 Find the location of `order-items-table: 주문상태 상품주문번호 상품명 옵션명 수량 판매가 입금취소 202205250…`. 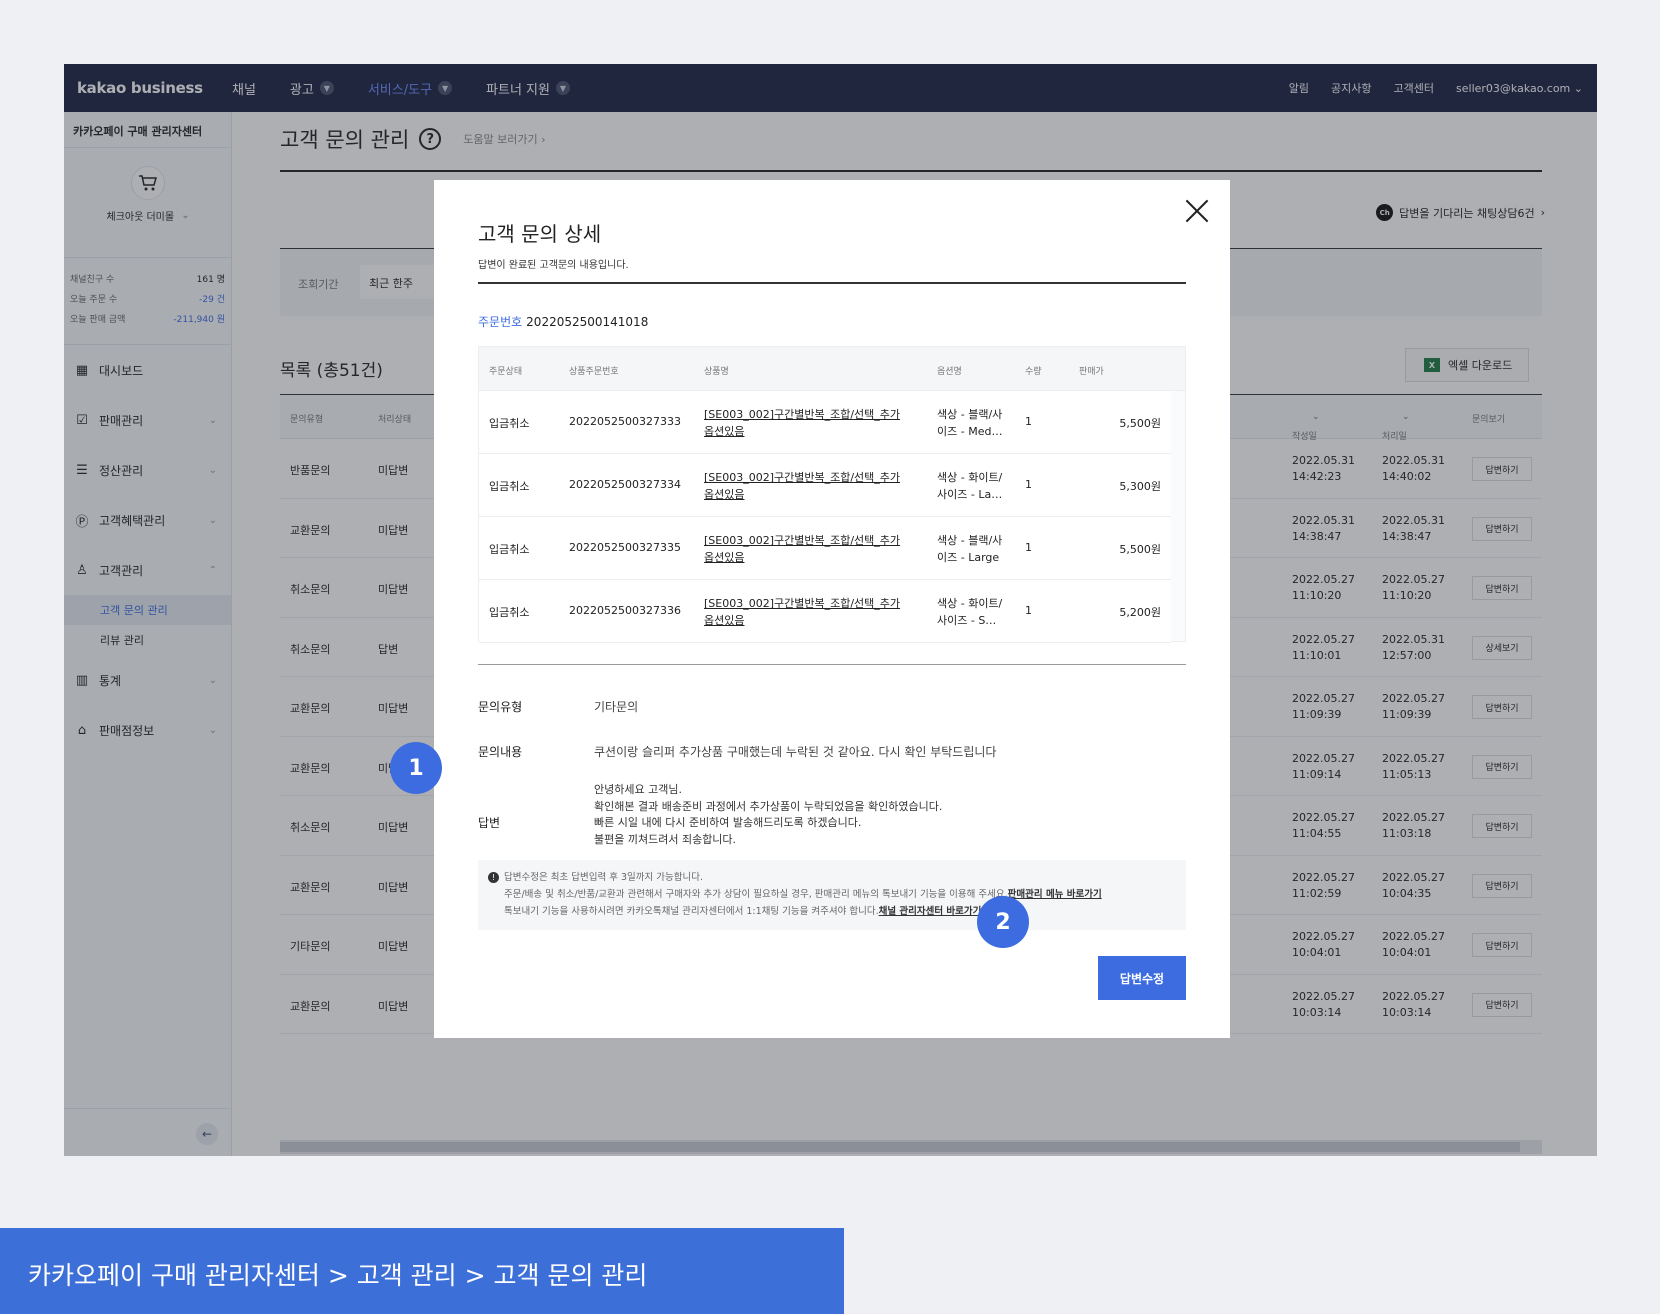

order-items-table: 주문상태 상품주문번호 상품명 옵션명 수량 판매가 입금취소 202205250… is located at coordinates (832, 494).